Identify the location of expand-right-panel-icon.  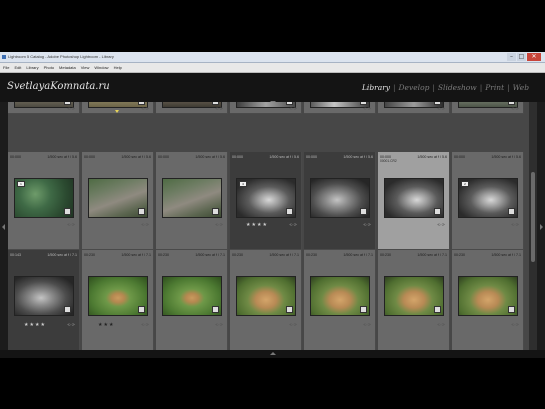
(541, 227).